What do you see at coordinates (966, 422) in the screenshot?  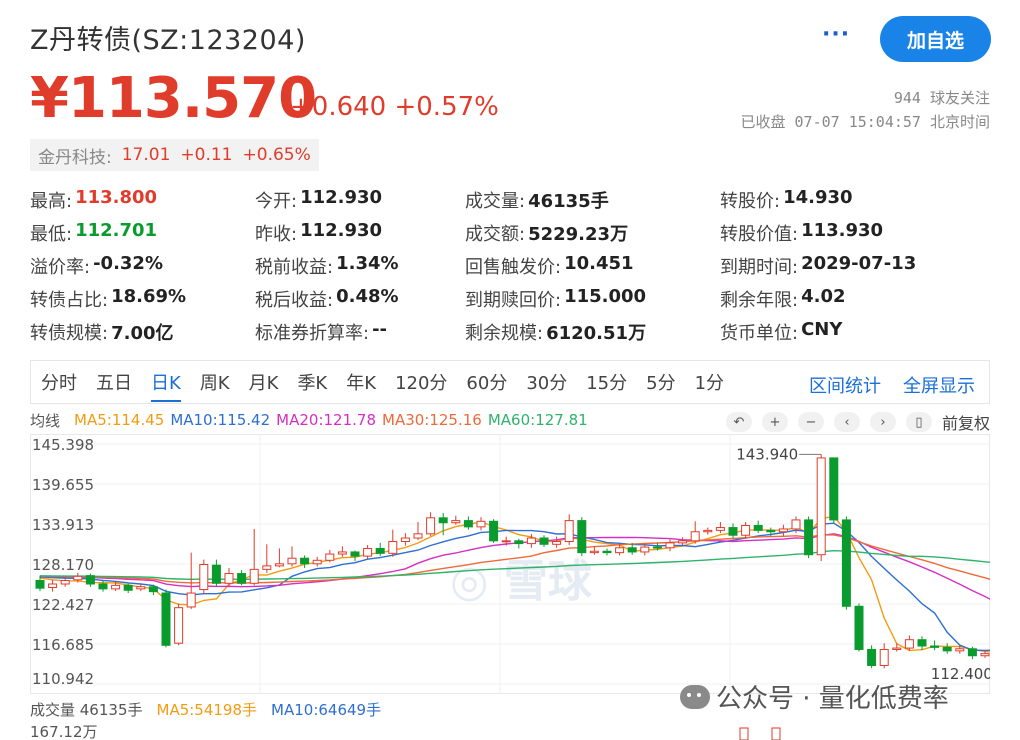 I see `adjust-select: 前复权` at bounding box center [966, 422].